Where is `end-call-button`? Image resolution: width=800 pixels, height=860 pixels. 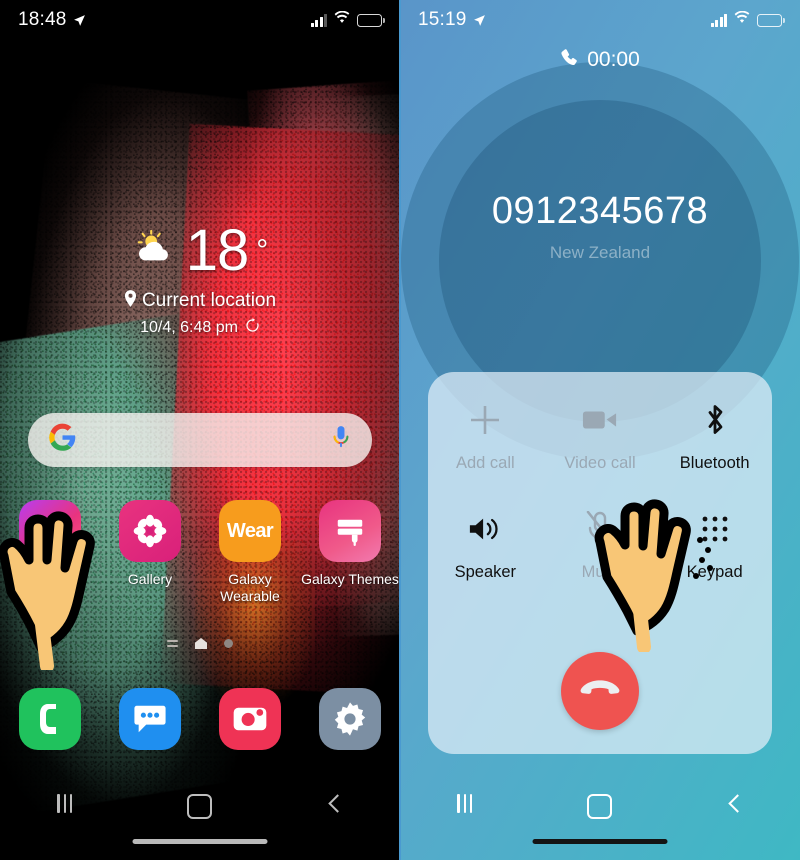
end-call-button is located at coordinates (600, 691).